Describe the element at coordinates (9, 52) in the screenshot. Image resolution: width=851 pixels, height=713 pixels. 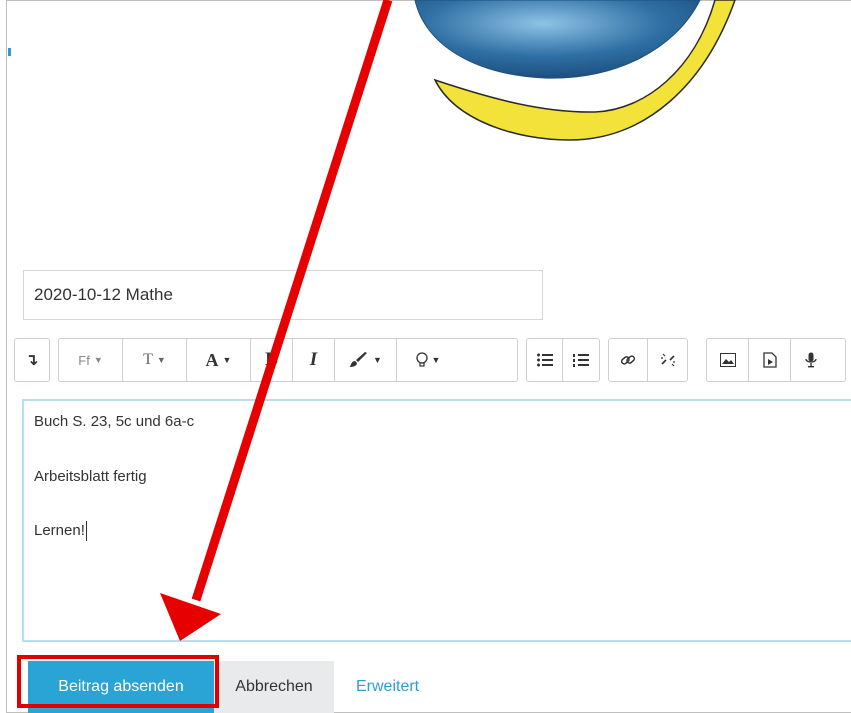
I see `page-marker` at that location.